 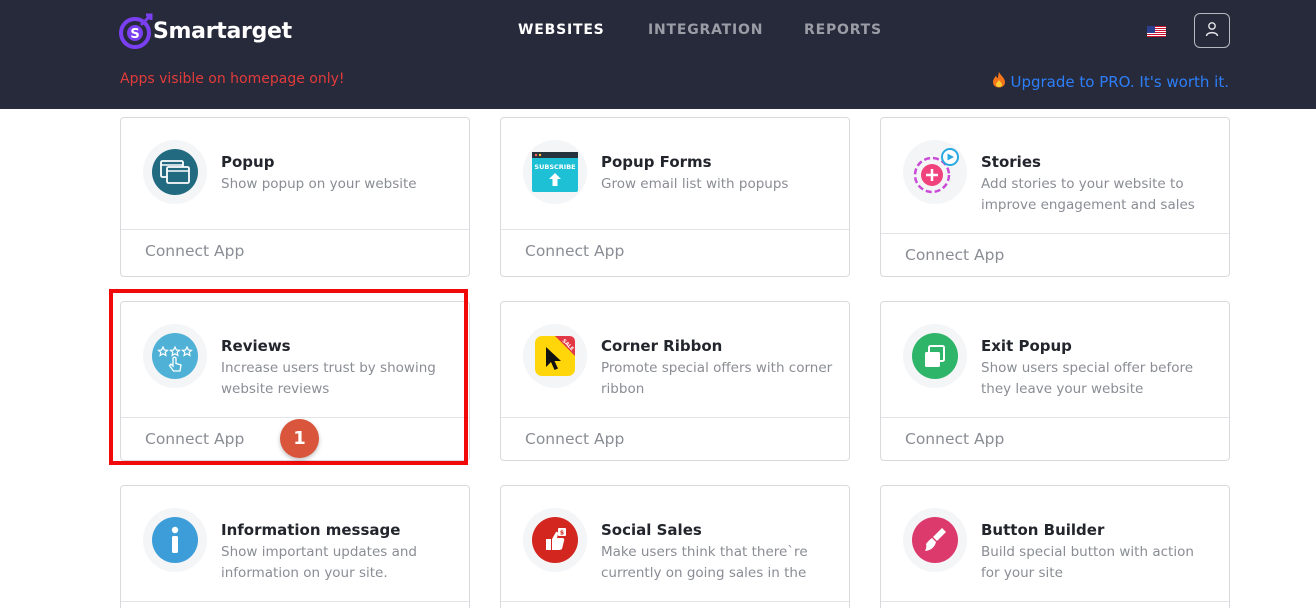 What do you see at coordinates (1026, 346) in the screenshot?
I see `app-title: Exit Popup` at bounding box center [1026, 346].